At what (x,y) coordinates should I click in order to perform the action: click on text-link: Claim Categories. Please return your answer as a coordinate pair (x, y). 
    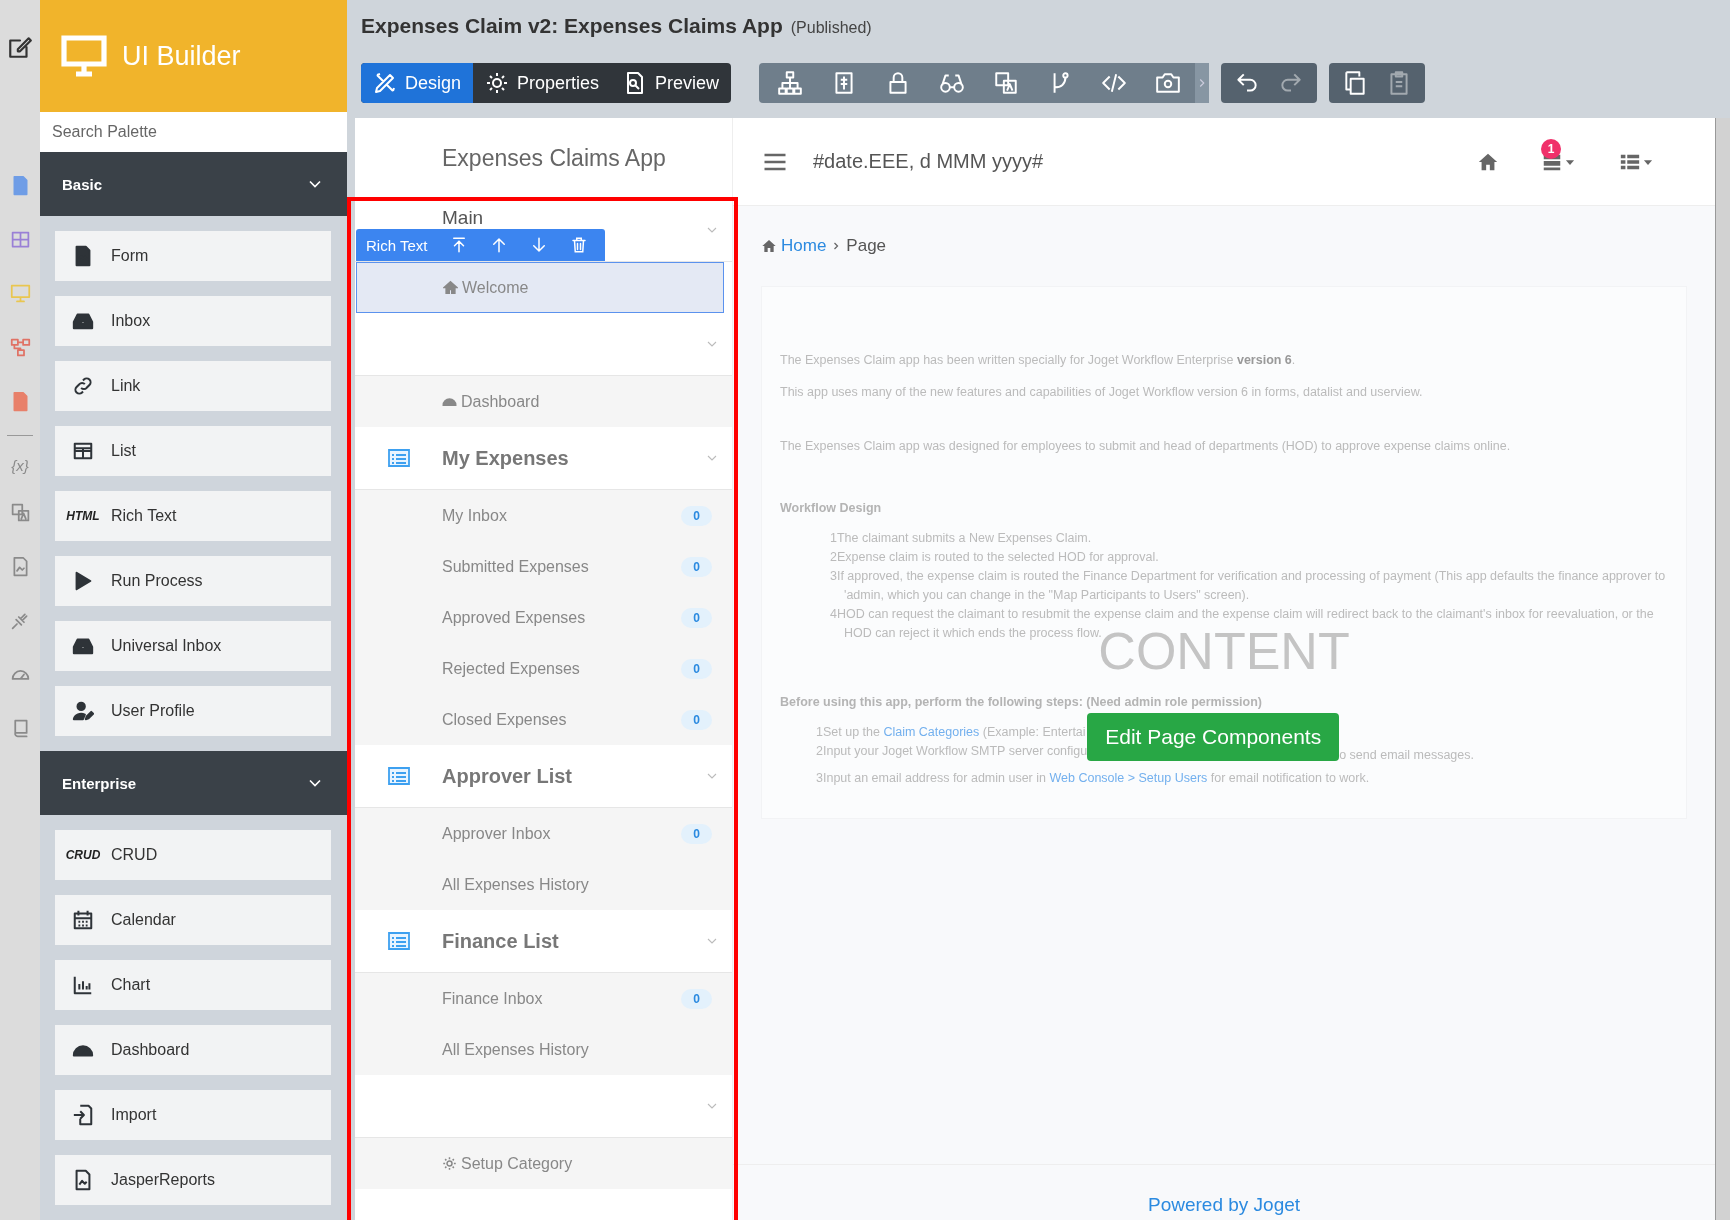
    Looking at the image, I should click on (931, 732).